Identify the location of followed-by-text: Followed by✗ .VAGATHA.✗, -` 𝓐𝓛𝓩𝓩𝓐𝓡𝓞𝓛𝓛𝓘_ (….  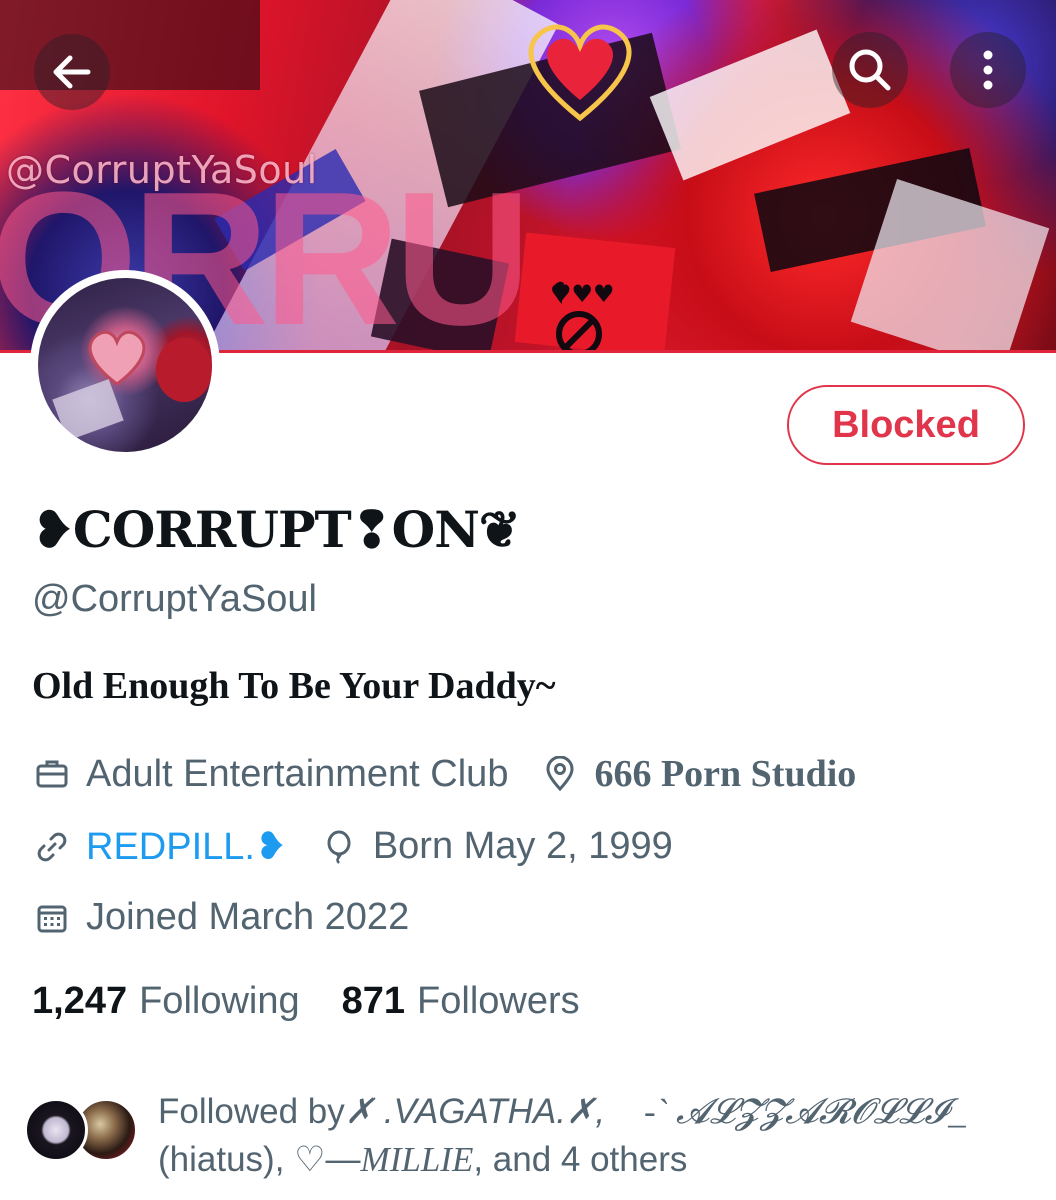
(588, 1136).